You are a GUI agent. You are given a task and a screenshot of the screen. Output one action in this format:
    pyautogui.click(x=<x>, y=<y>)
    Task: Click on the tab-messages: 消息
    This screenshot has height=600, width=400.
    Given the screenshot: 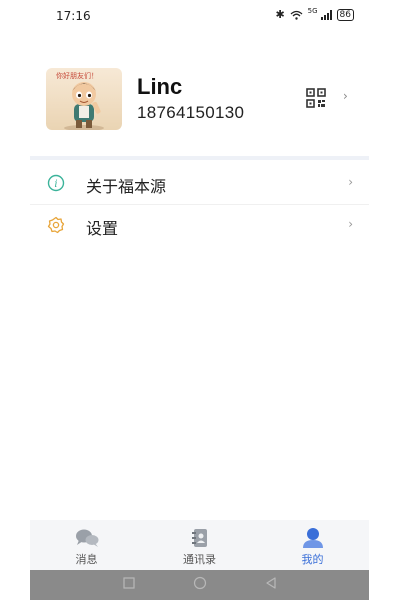 What is the action you would take?
    pyautogui.click(x=86, y=545)
    